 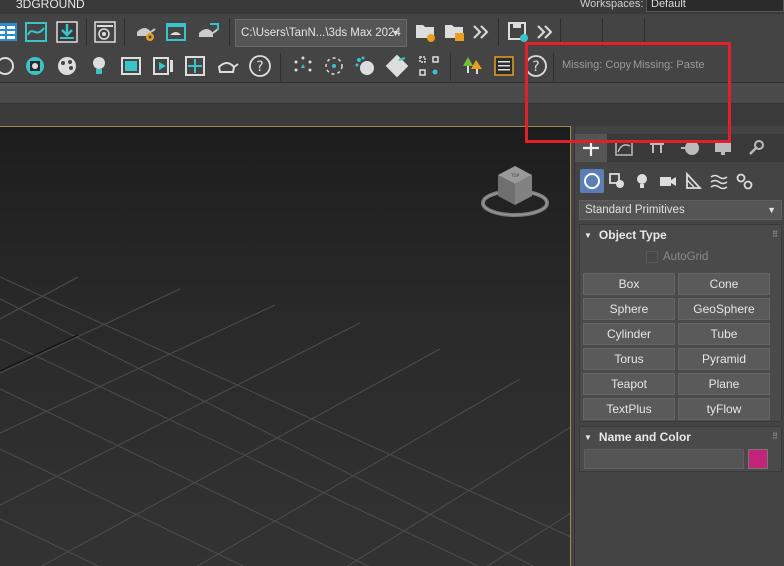 I want to click on subtab-space-warps, so click(x=719, y=181).